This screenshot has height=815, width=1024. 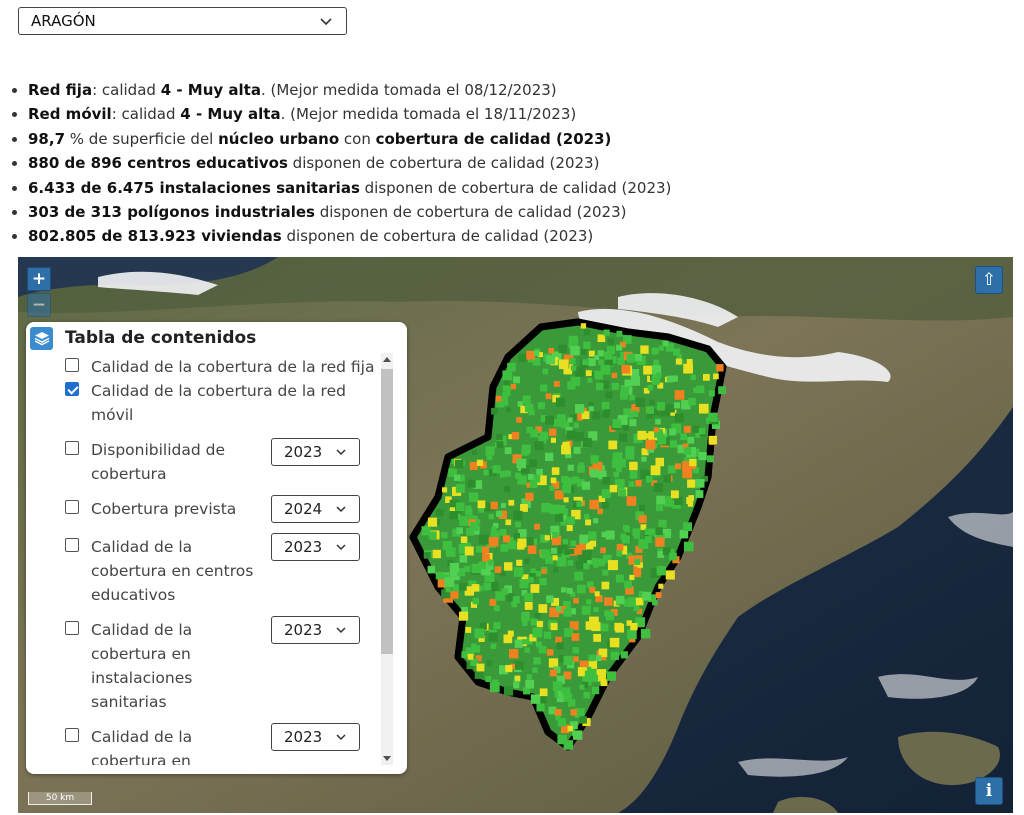 I want to click on toc-scrollbar, so click(x=387, y=559).